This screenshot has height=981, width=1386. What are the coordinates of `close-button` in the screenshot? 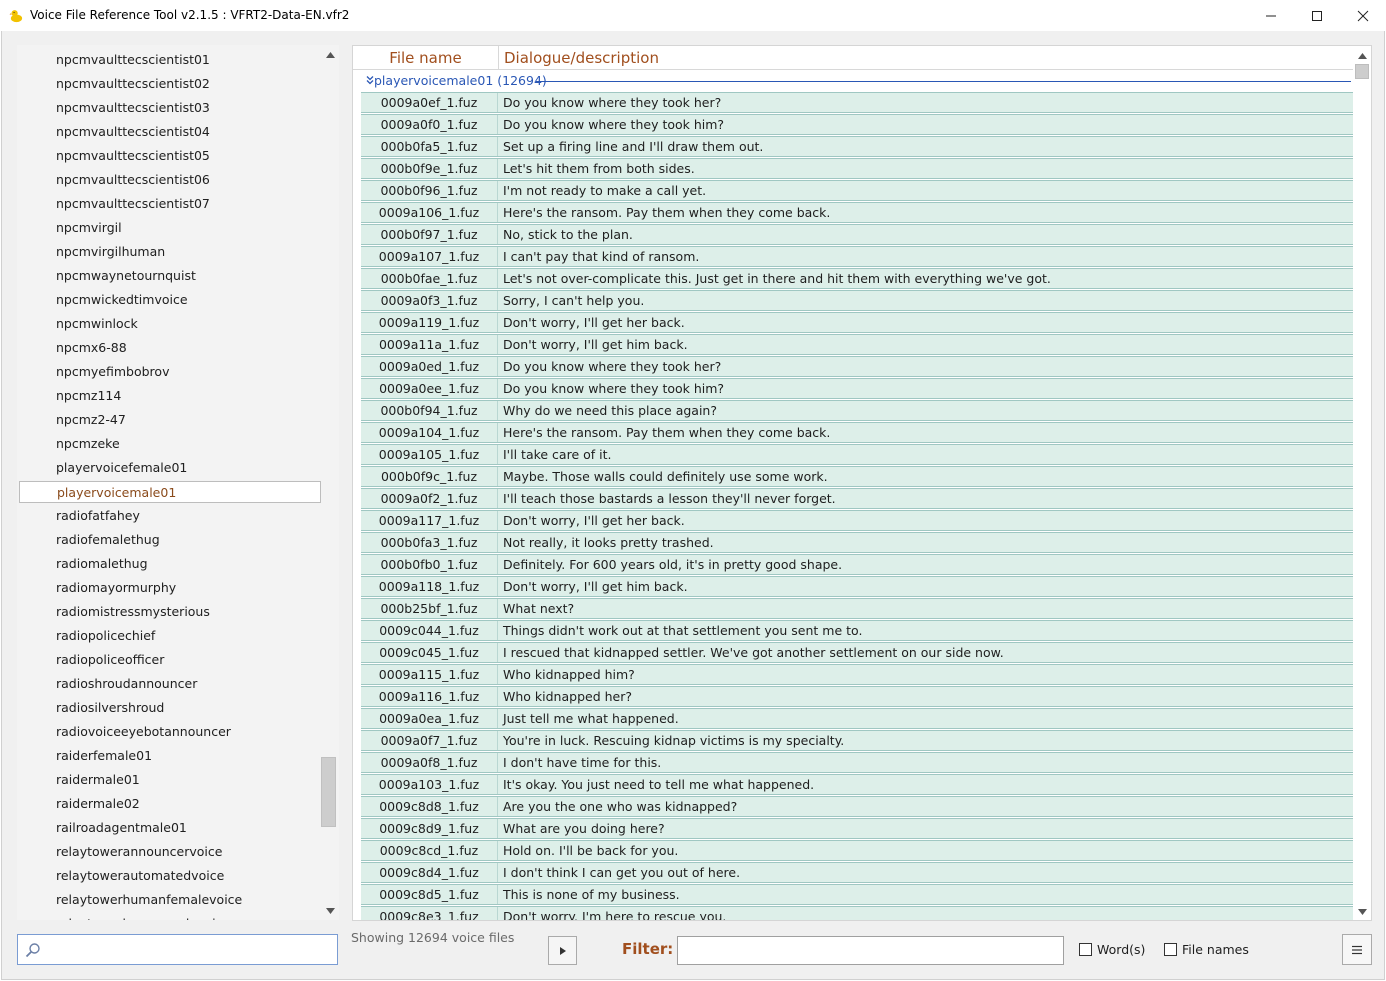 It's located at (1363, 15).